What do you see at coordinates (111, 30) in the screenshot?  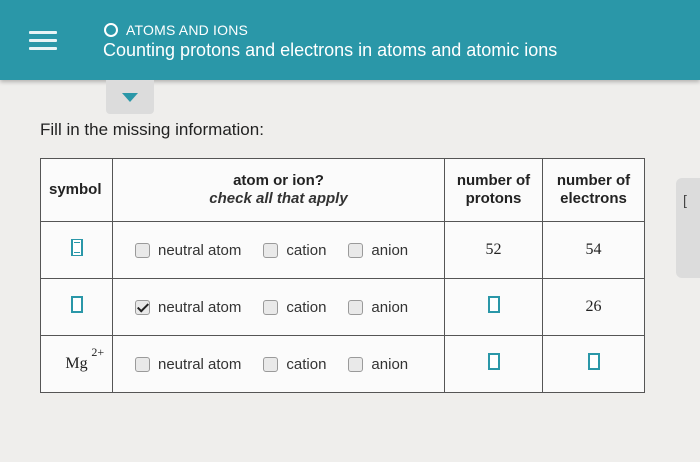 I see `circle-icon` at bounding box center [111, 30].